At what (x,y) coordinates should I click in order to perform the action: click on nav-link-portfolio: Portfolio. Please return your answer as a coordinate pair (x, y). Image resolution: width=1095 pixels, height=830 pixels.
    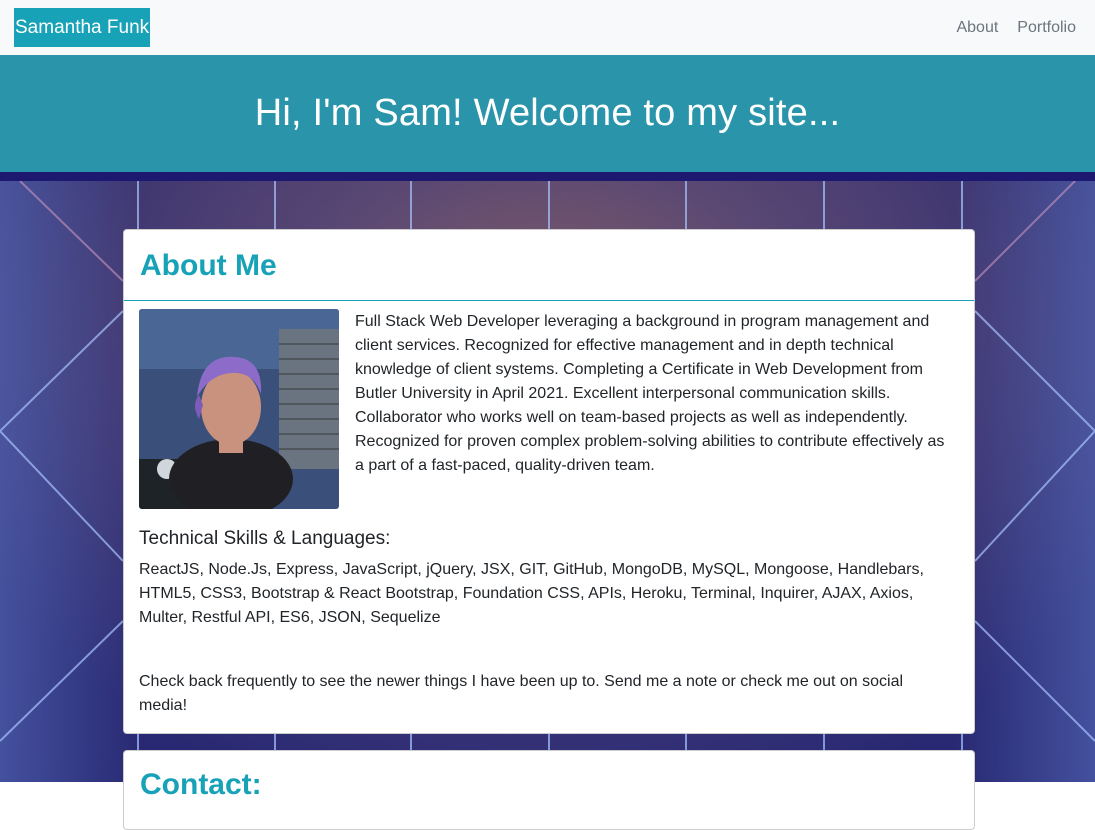
    Looking at the image, I should click on (1046, 28).